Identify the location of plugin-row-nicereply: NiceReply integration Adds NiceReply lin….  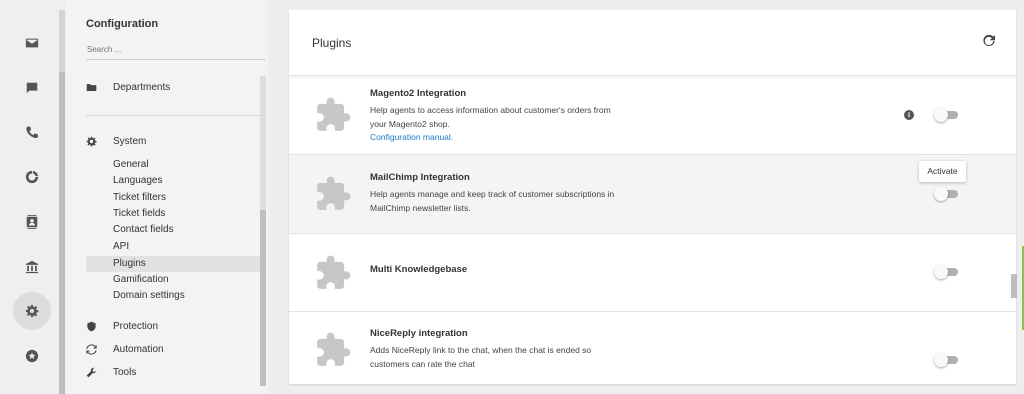
(652, 348).